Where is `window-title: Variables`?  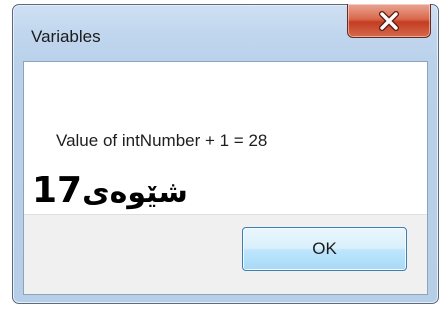 window-title: Variables is located at coordinates (66, 36).